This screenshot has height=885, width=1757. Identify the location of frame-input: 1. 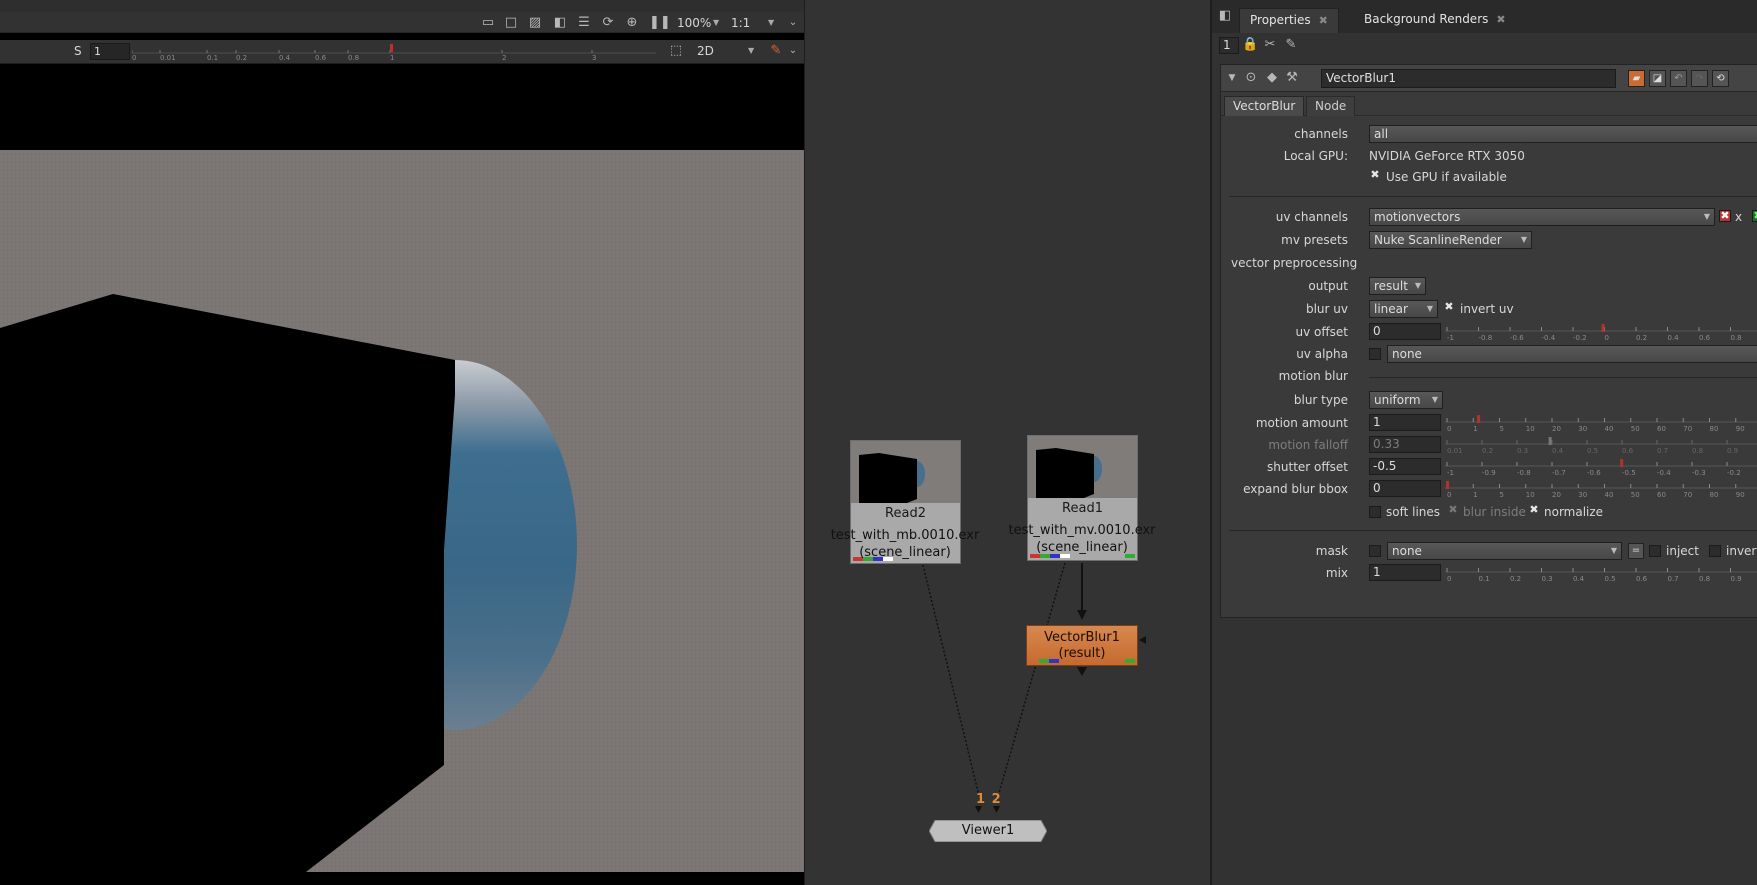
(110, 51).